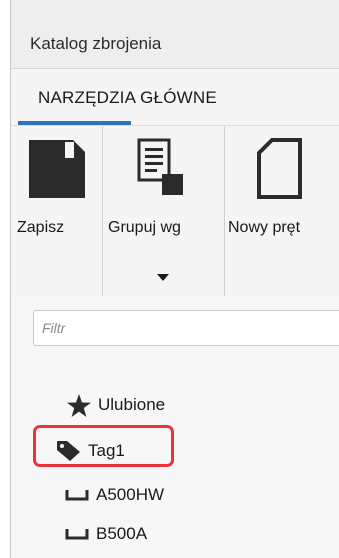  I want to click on tree-item-b500a: B500A, so click(105, 534).